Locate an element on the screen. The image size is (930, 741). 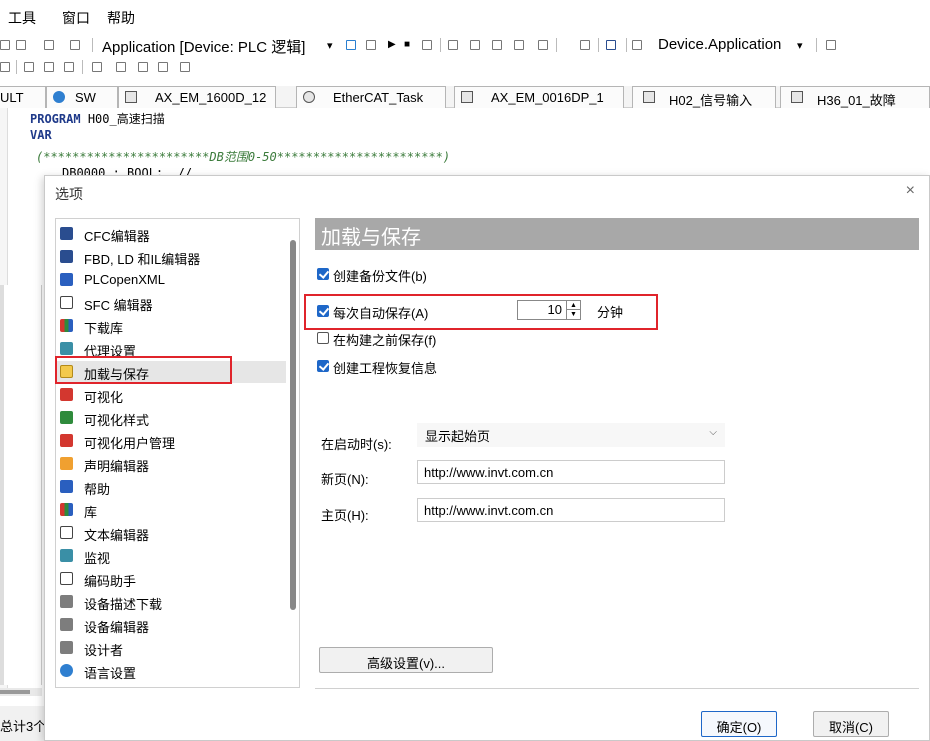
insert-box-icon is located at coordinates (49, 67).